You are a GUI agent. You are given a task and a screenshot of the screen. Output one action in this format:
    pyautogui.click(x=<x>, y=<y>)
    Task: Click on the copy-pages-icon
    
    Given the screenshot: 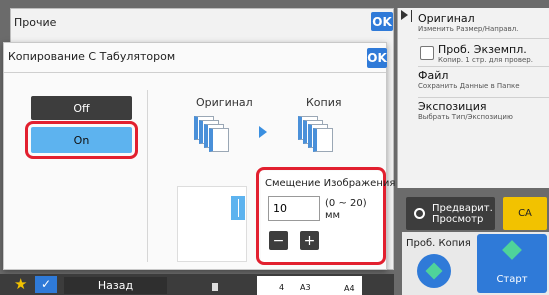 What is the action you would take?
    pyautogui.click(x=323, y=138)
    